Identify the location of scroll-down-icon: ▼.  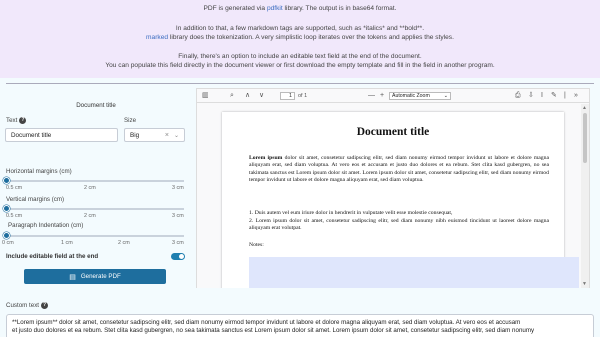
(584, 284).